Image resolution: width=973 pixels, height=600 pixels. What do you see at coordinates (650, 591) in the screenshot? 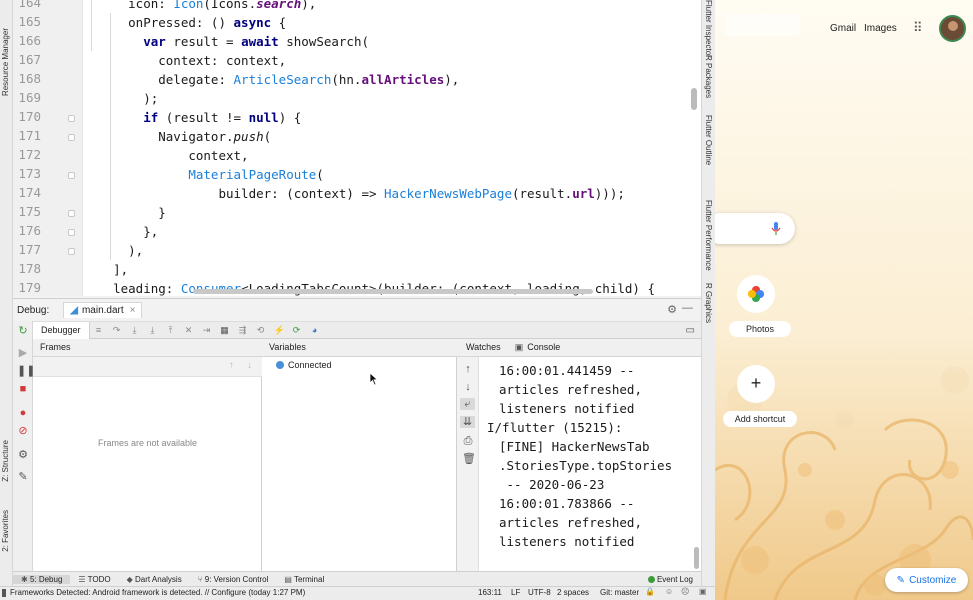
I see `lock-icon: 🔒` at bounding box center [650, 591].